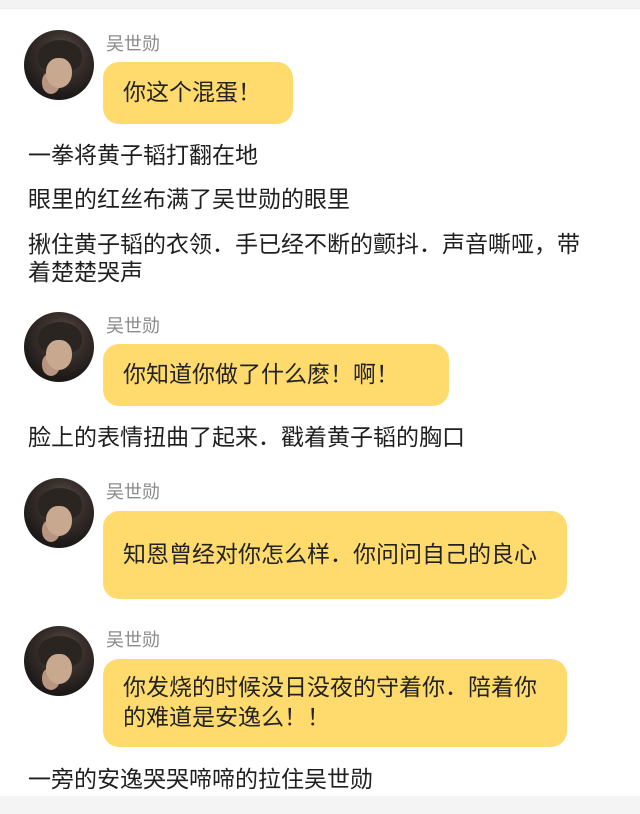 Image resolution: width=640 pixels, height=814 pixels. Describe the element at coordinates (335, 703) in the screenshot. I see `message-bubble: 你发烧的时候没日没夜的守着你．陪着你的难道是安逸么！！` at that location.